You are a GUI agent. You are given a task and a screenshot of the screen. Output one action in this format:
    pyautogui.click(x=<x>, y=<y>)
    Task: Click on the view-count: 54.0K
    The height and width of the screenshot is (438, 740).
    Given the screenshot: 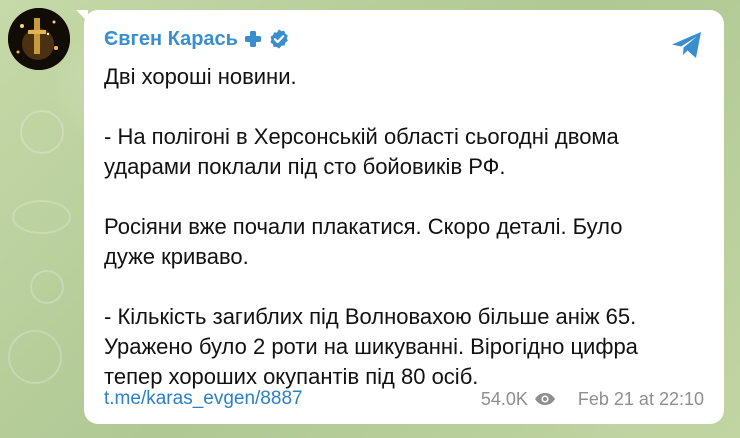 What is the action you would take?
    pyautogui.click(x=504, y=398)
    